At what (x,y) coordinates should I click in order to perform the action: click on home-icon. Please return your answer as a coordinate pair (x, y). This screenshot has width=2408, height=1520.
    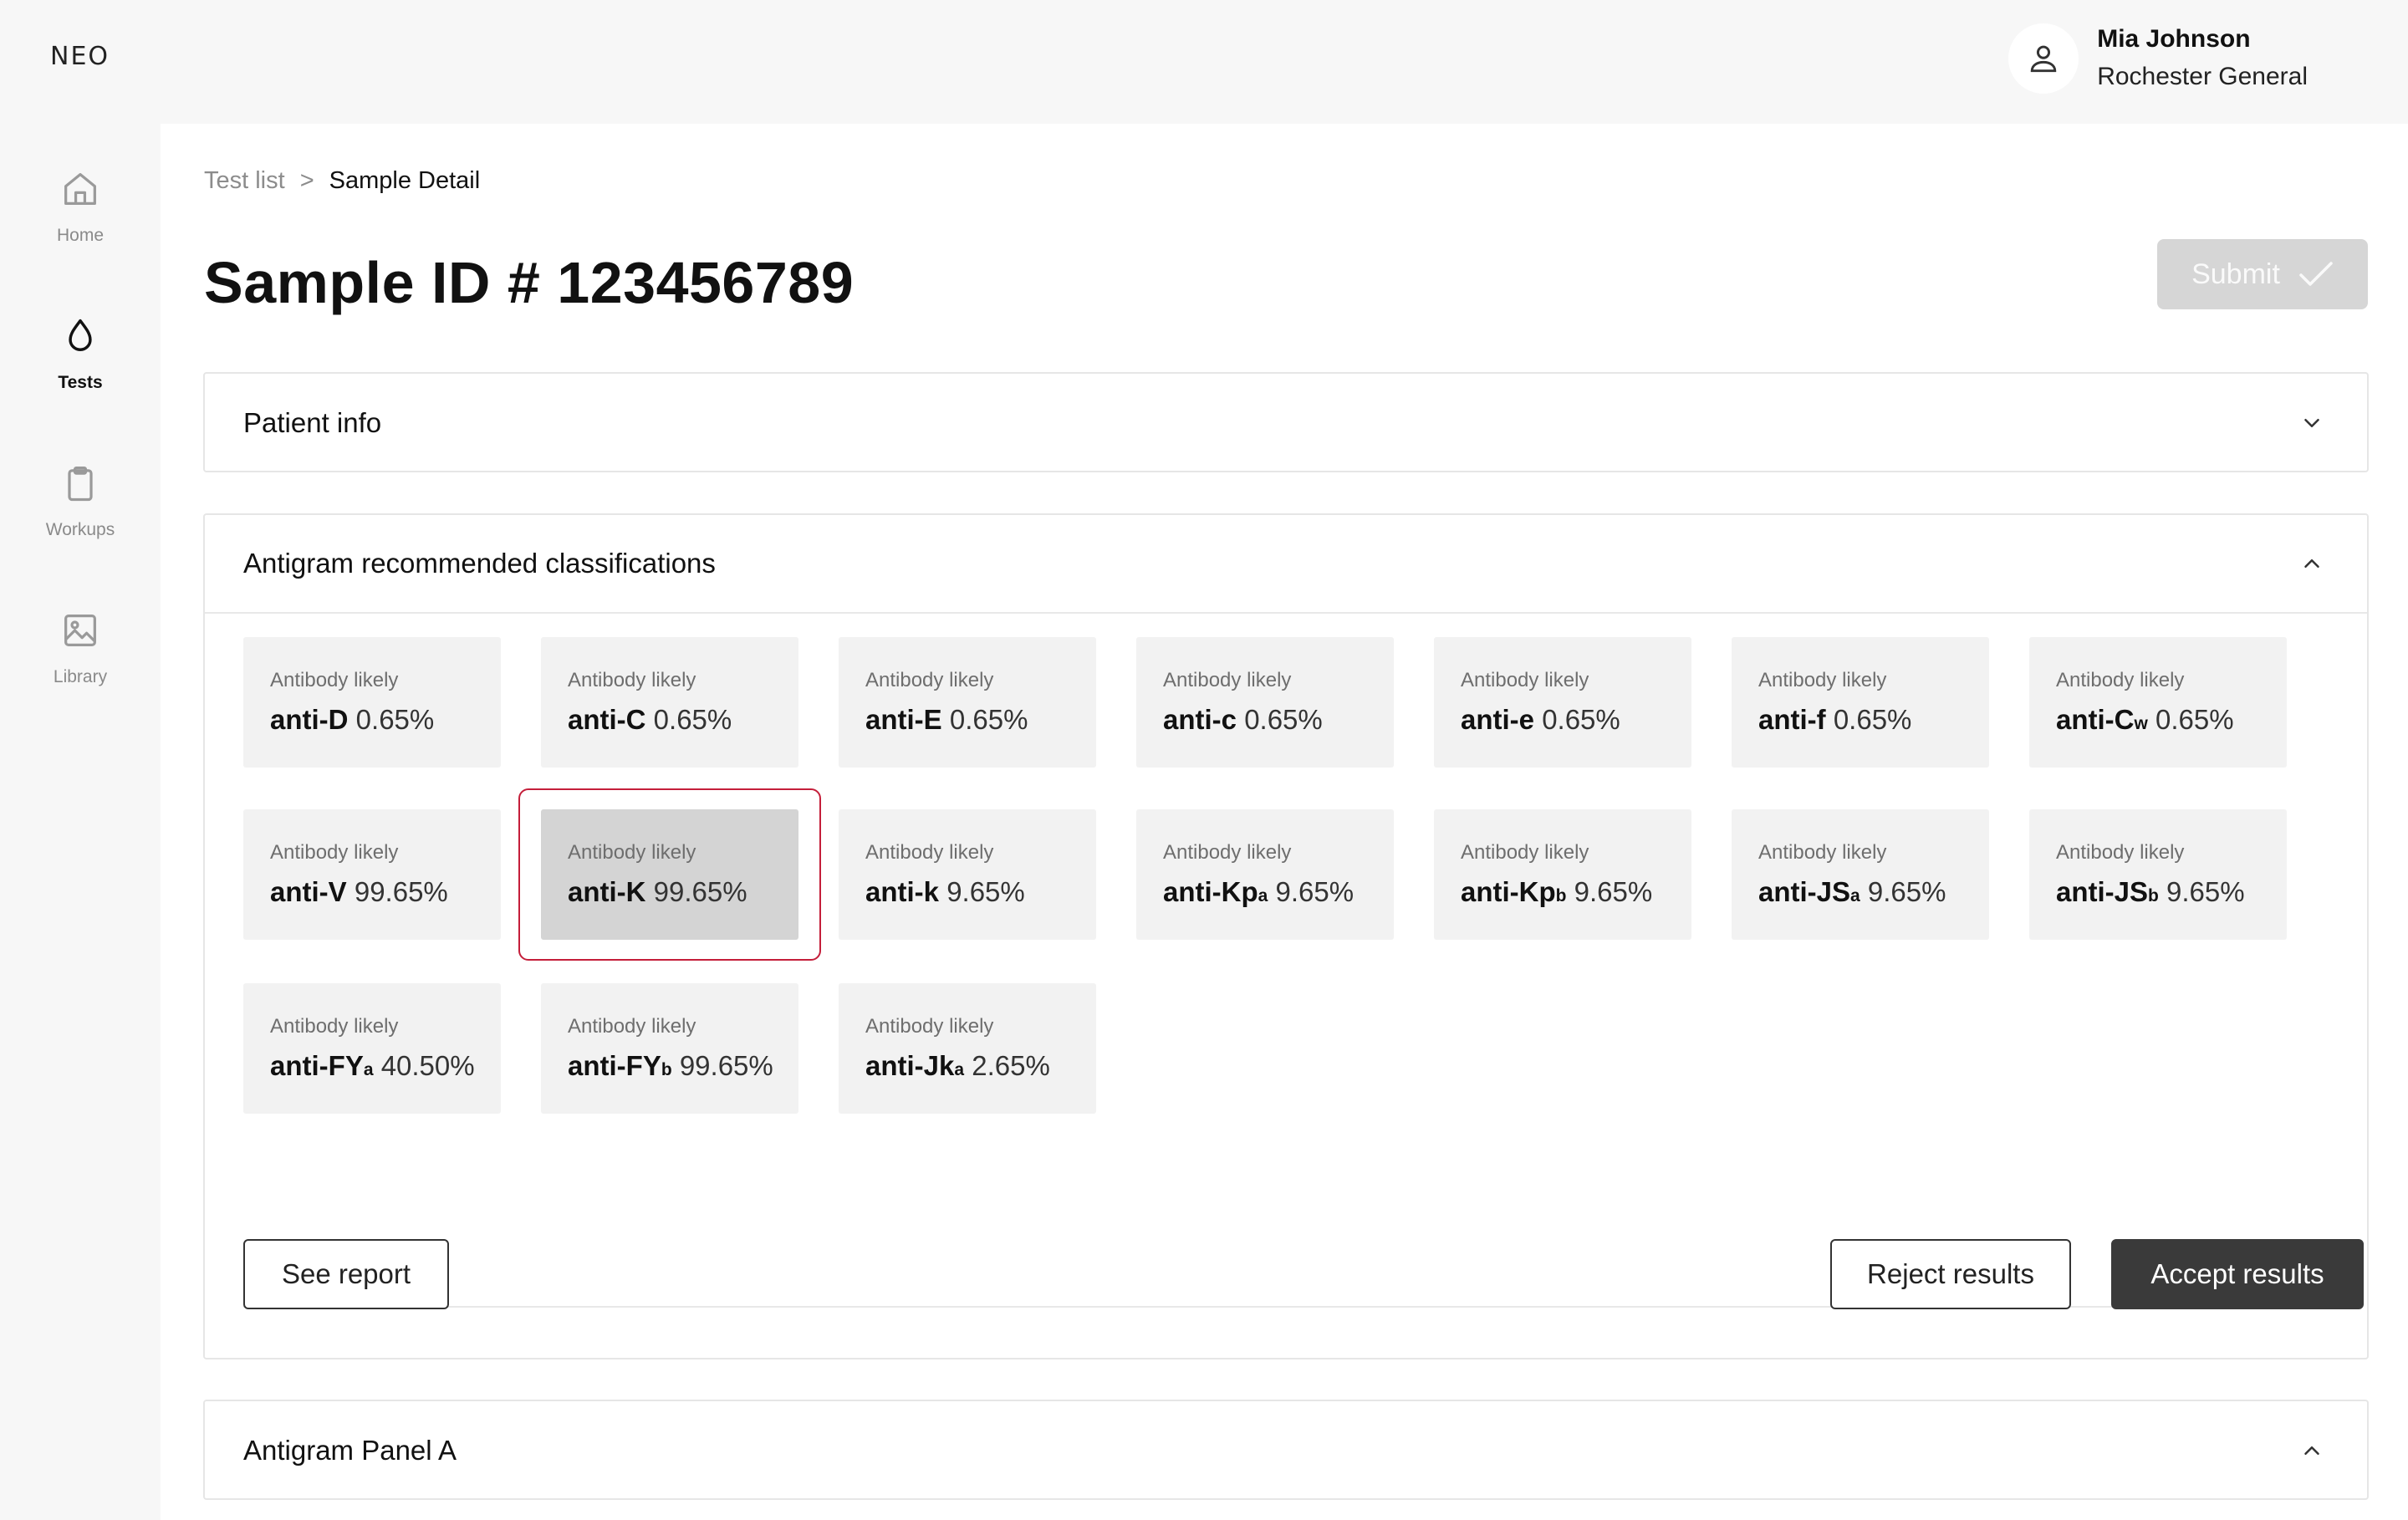
    Looking at the image, I should click on (81, 189).